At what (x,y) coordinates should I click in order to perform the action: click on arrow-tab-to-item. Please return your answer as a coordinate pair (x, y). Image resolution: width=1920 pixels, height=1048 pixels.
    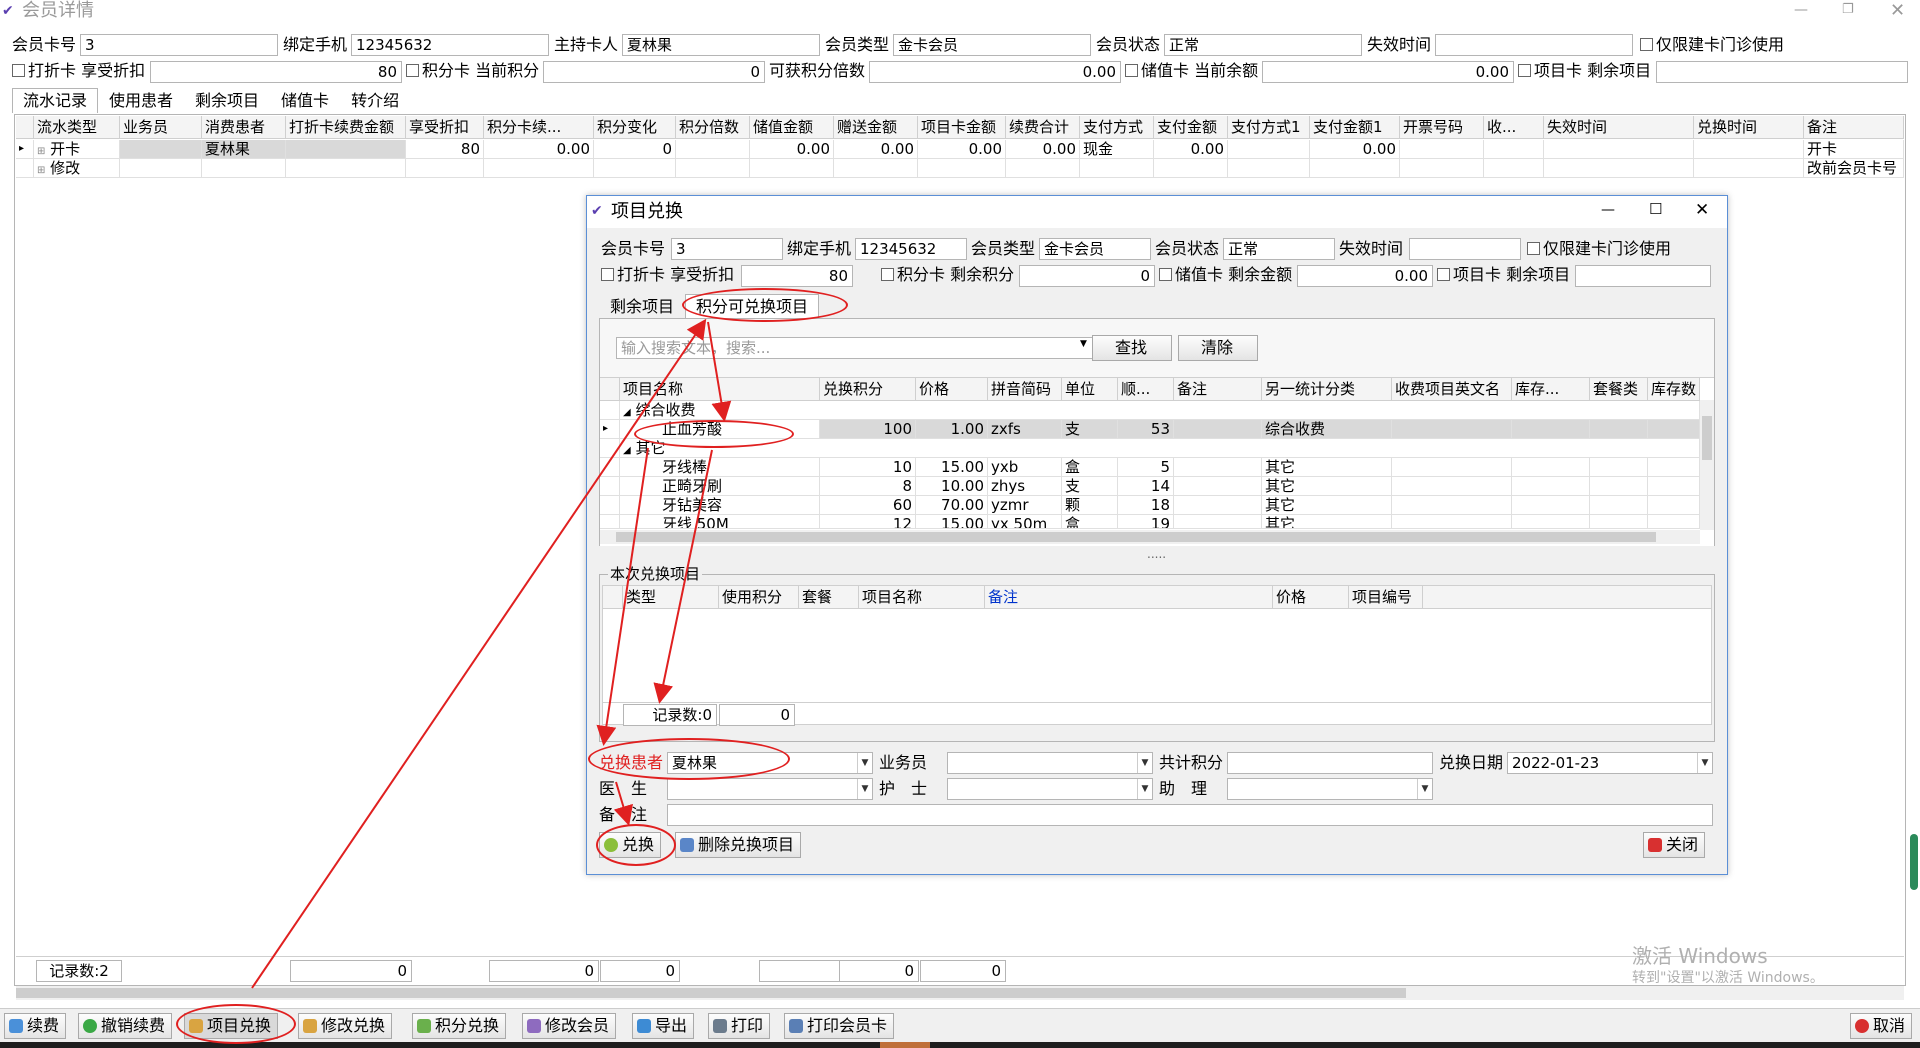
    Looking at the image, I should click on (719, 371).